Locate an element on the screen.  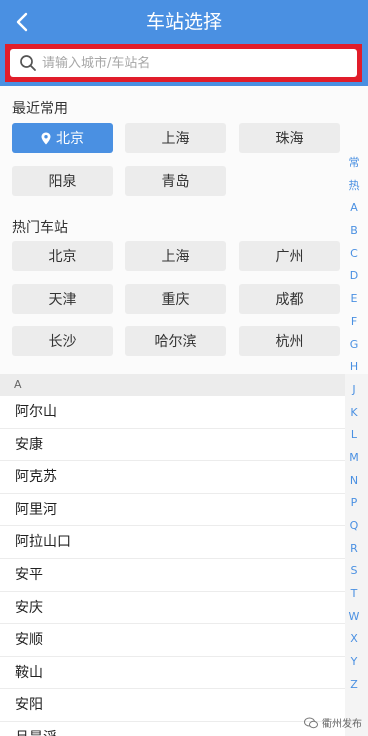
hot-chip: 天津 is located at coordinates (62, 299).